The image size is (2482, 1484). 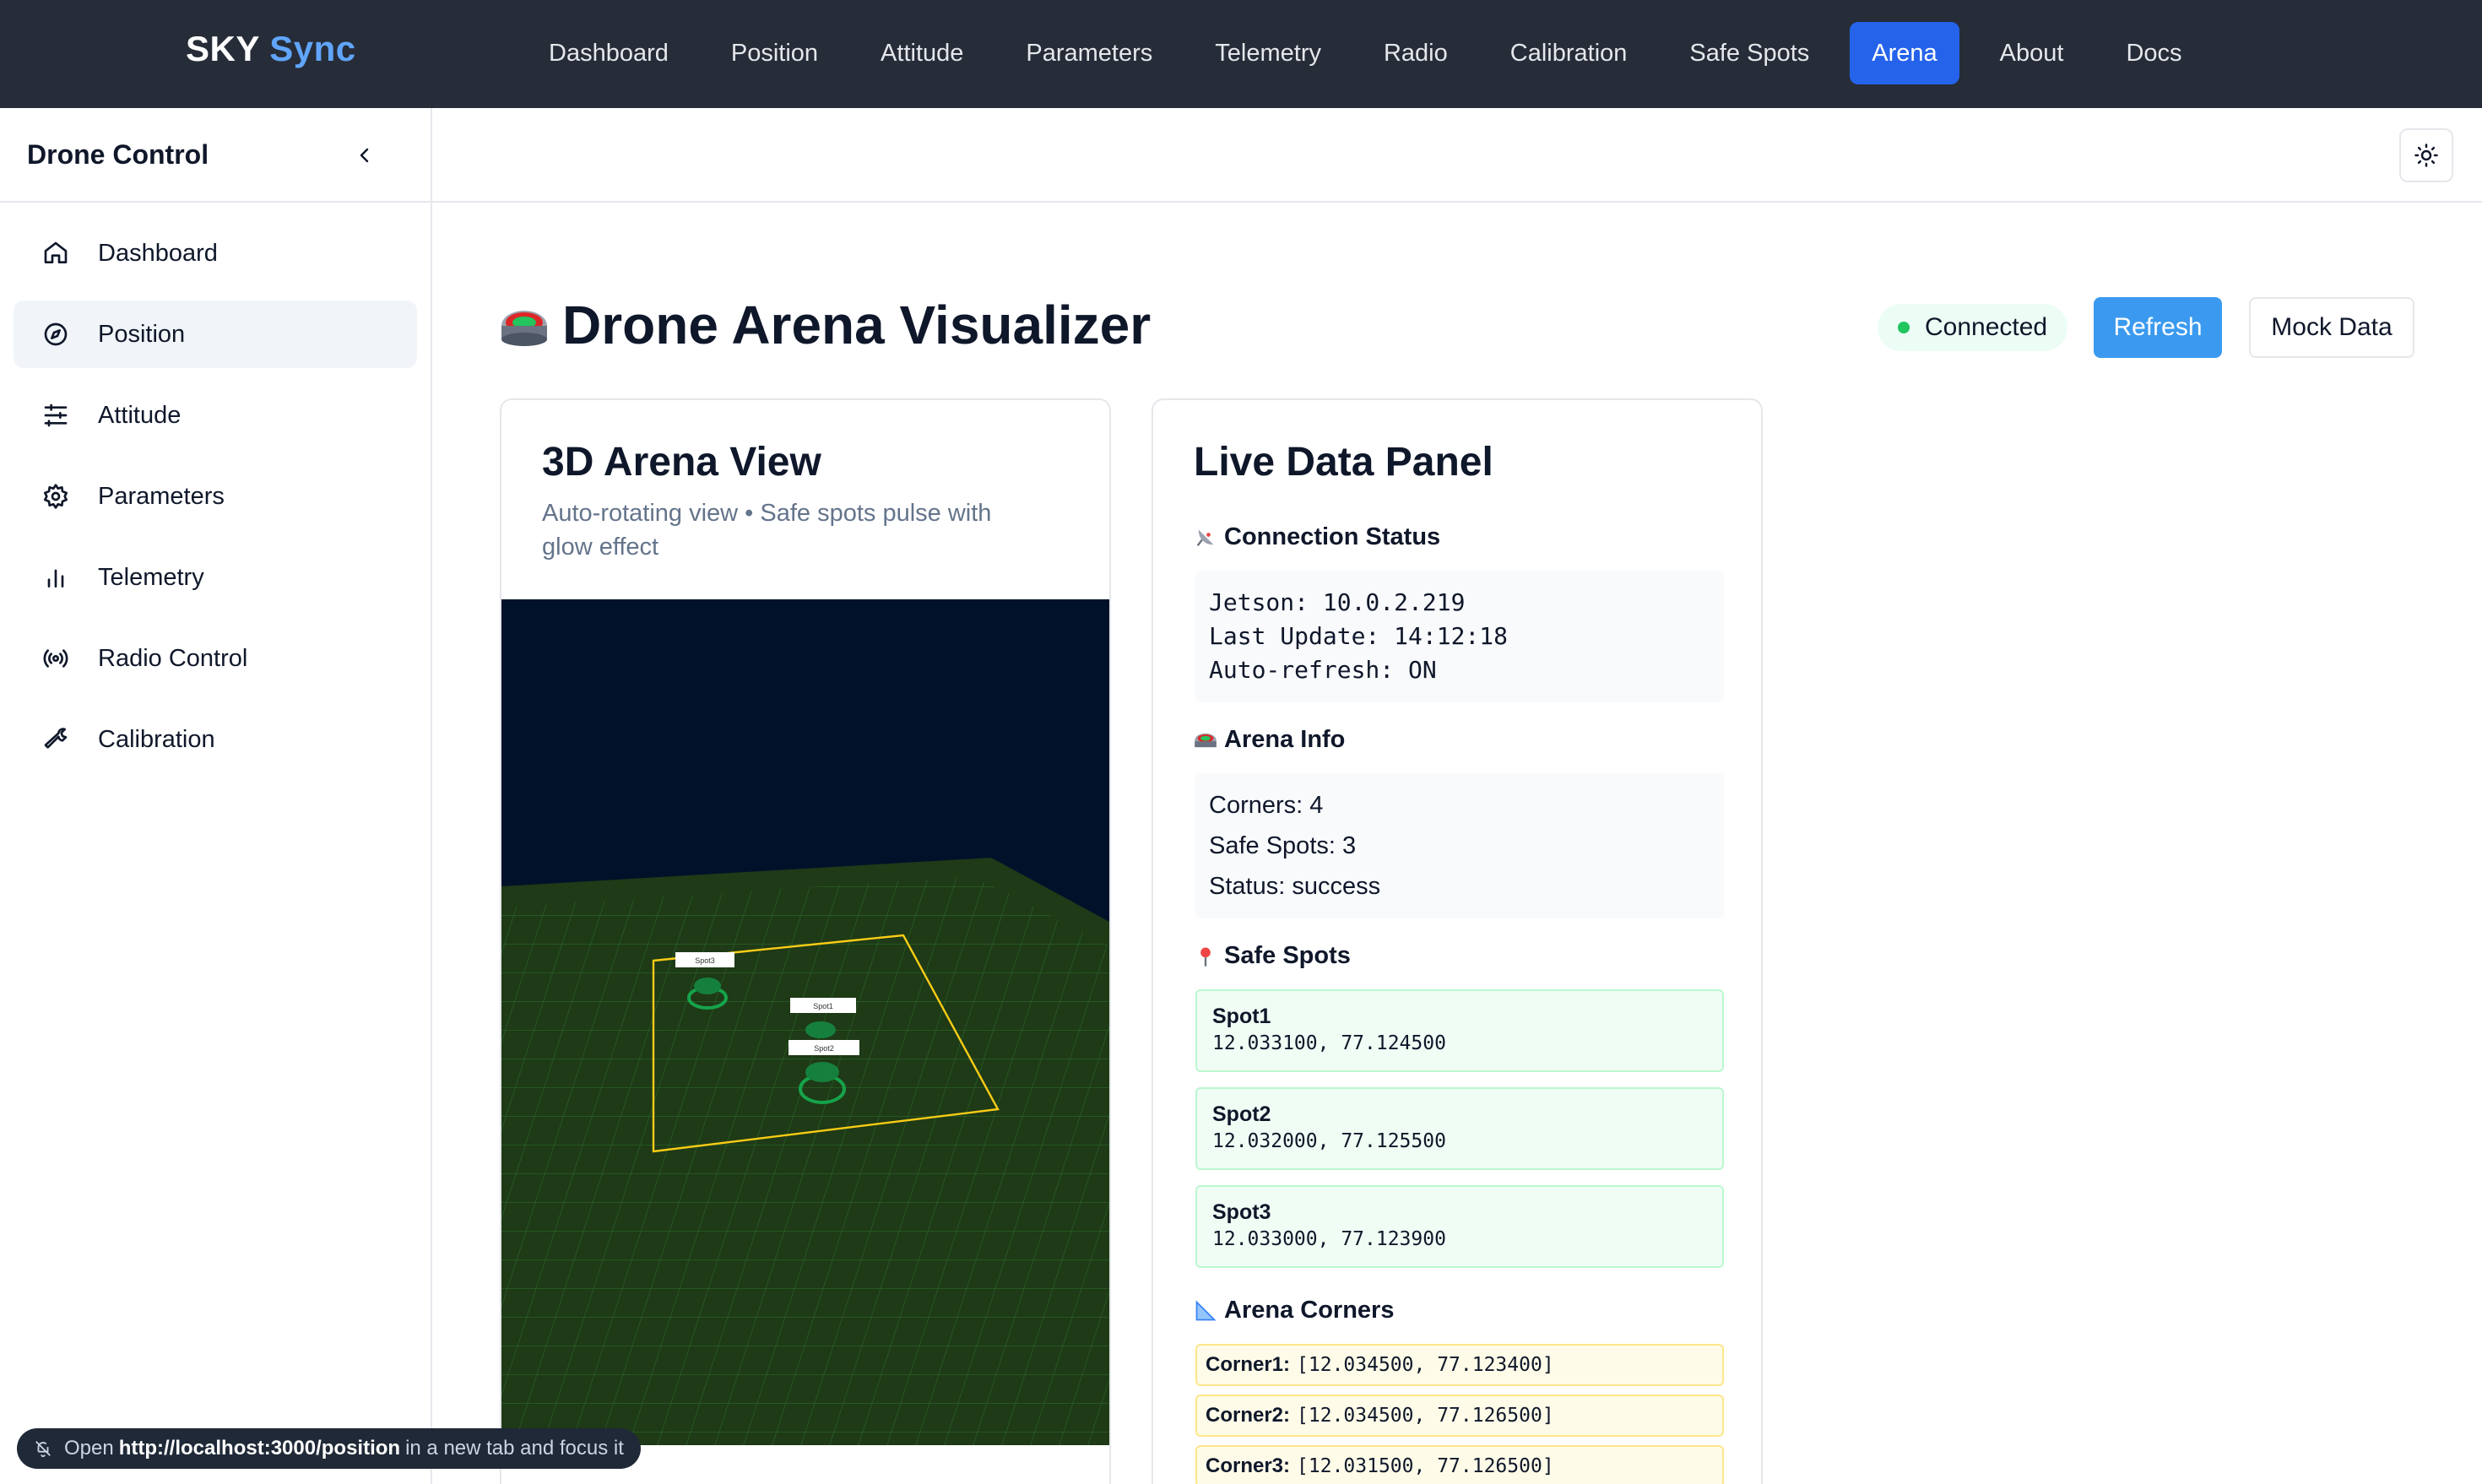 What do you see at coordinates (1416, 53) in the screenshot?
I see `nav-radio: Radio` at bounding box center [1416, 53].